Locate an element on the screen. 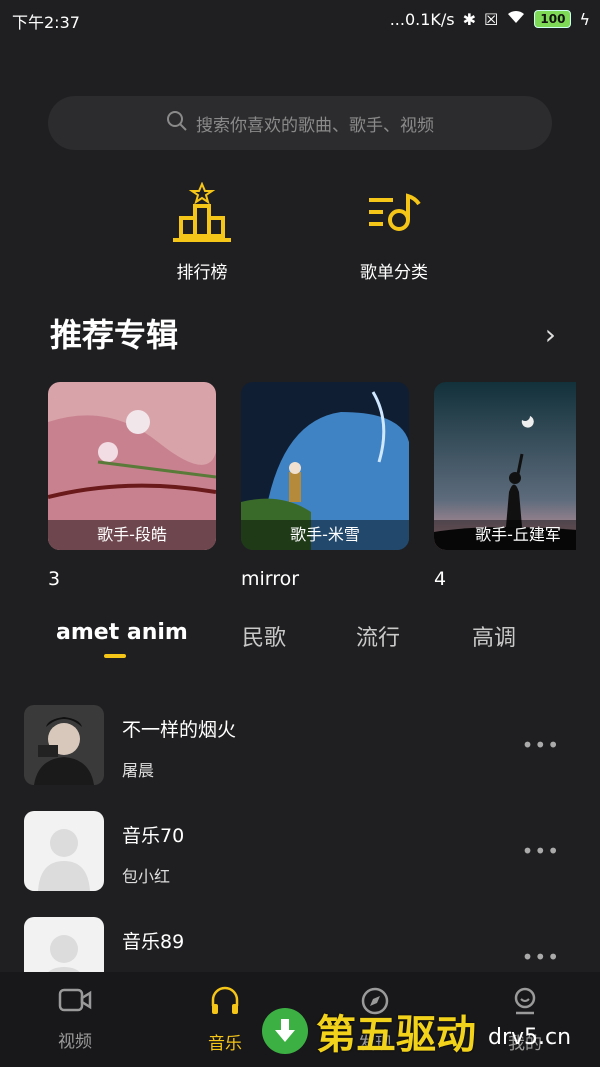 The image size is (600, 1067). status-icons: ...0.1K/s ✱ ☒ 100 ϟ is located at coordinates (490, 19).